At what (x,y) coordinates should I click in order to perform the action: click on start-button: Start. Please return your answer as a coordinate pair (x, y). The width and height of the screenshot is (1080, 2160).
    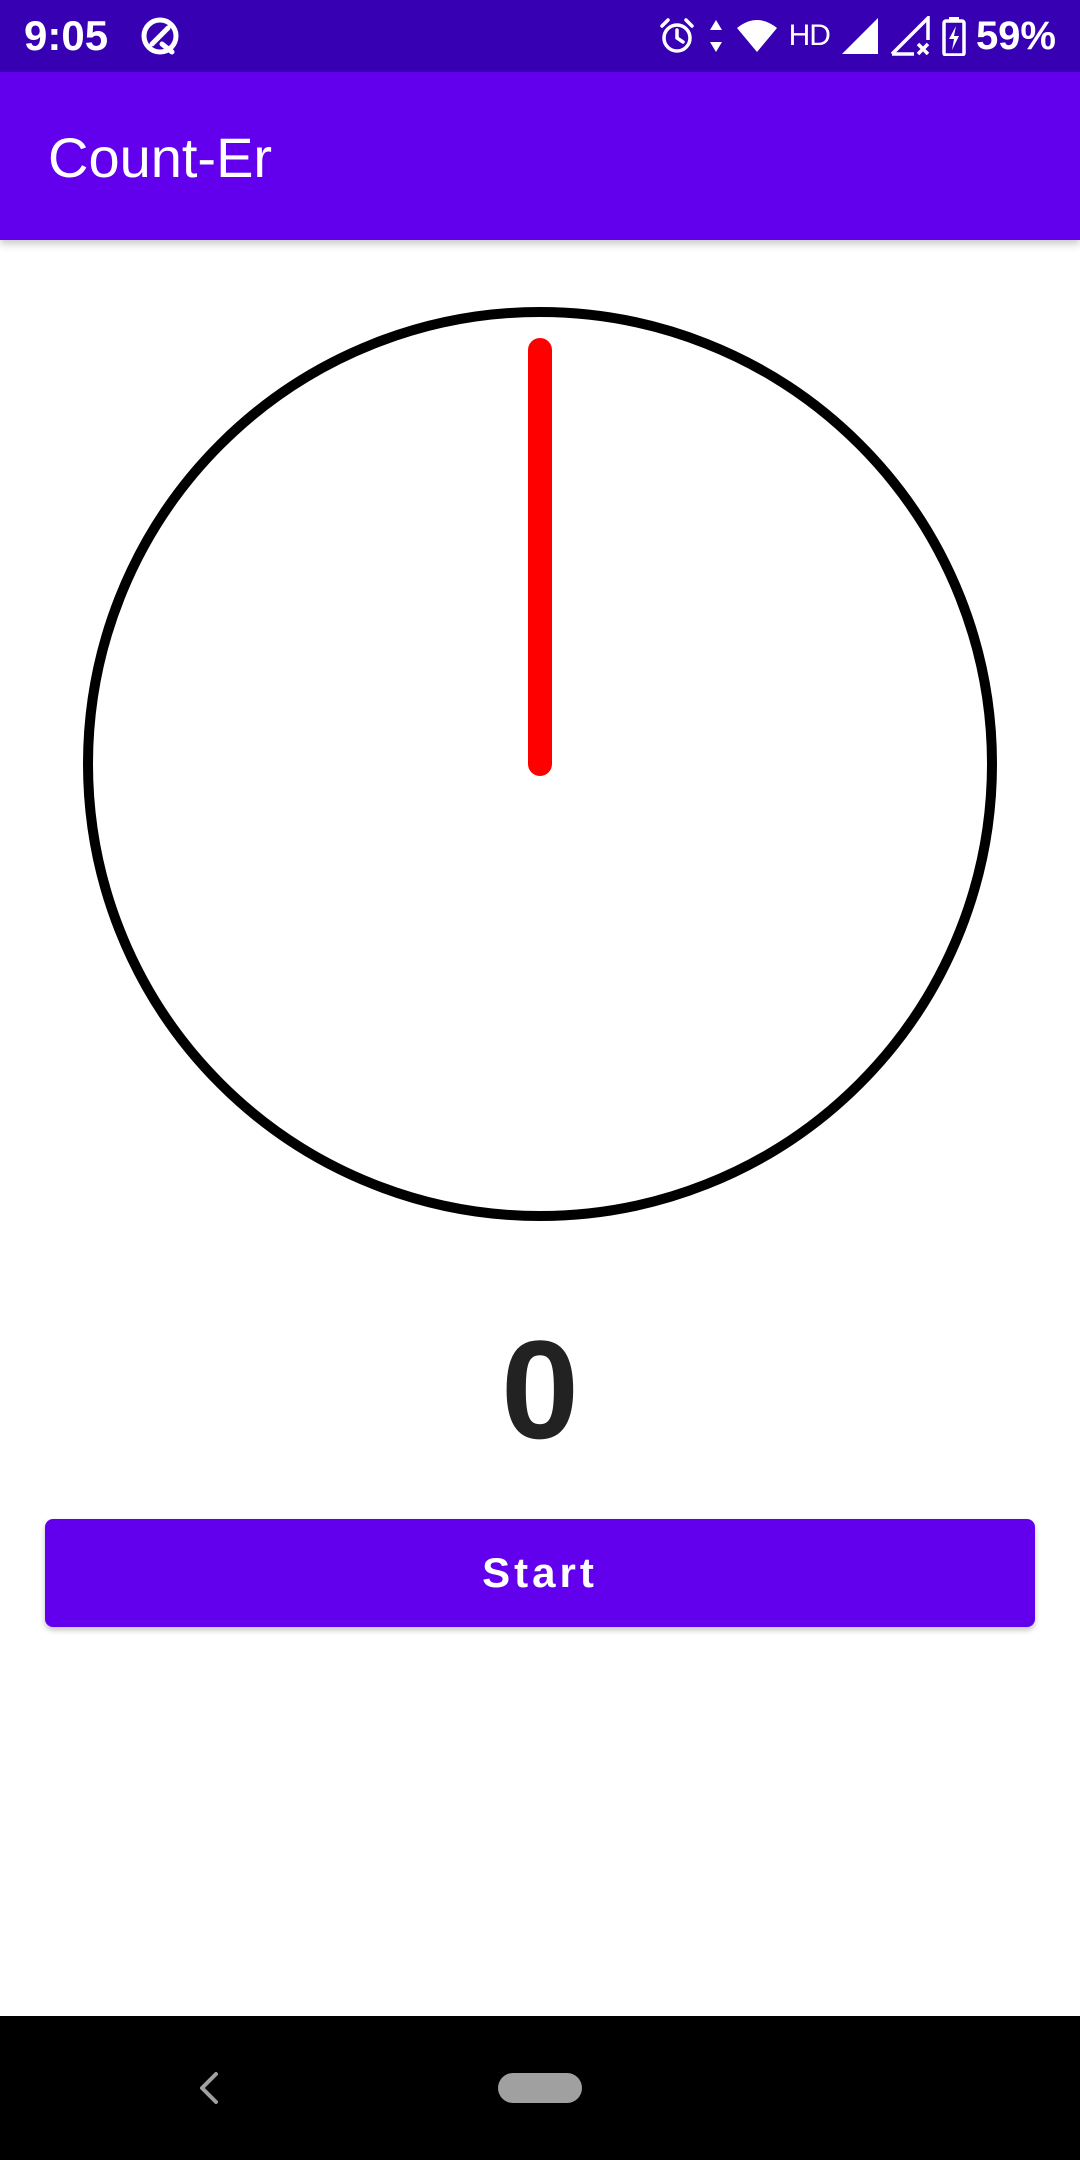
    Looking at the image, I should click on (540, 1573).